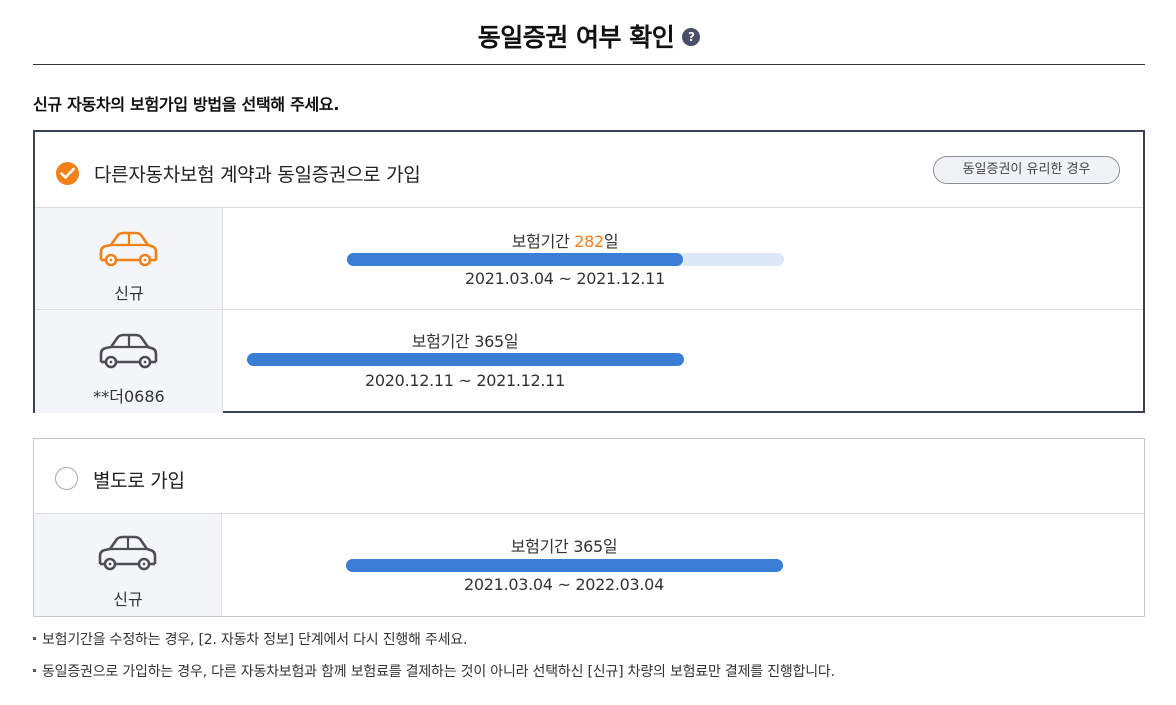 Image resolution: width=1176 pixels, height=705 pixels. Describe the element at coordinates (543, 241) in the screenshot. I see `period-prefix: 보험기간` at that location.